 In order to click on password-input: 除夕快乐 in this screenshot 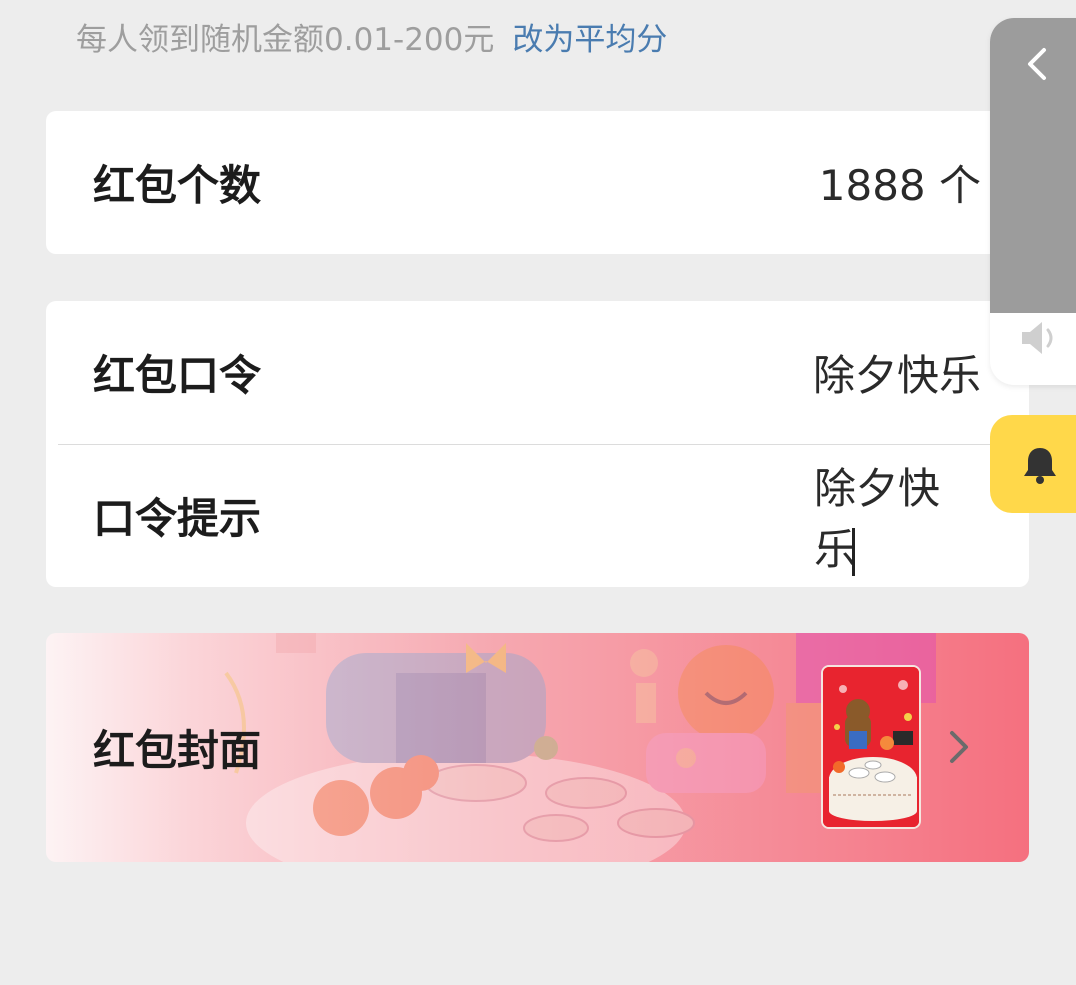, I will do `click(897, 372)`.